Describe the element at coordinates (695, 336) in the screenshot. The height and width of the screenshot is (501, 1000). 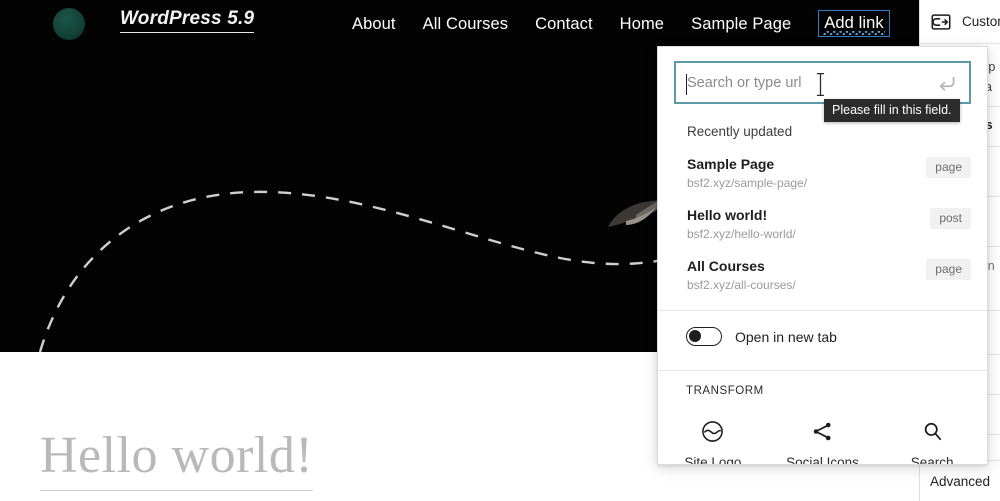
I see `toggle-knob` at that location.